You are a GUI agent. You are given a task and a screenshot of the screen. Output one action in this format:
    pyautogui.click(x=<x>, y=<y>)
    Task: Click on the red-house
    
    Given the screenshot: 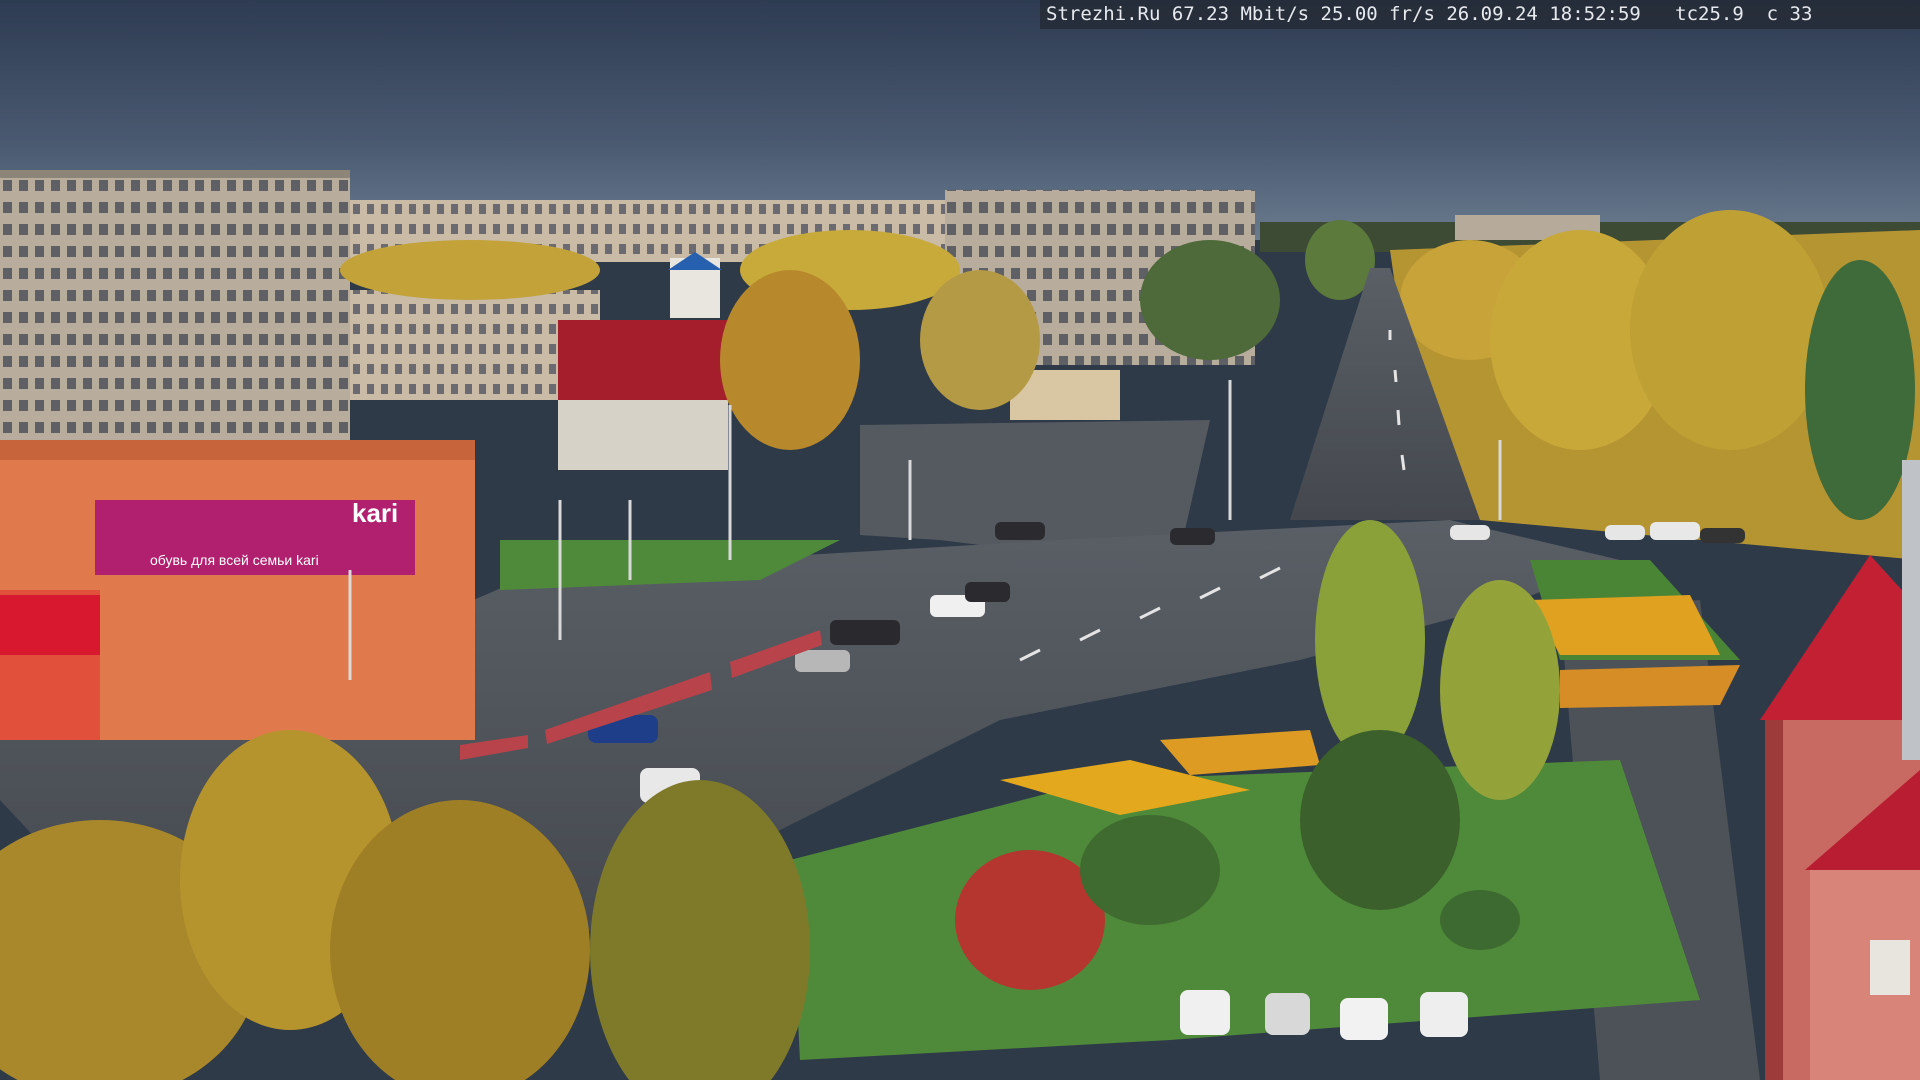 What is the action you would take?
    pyautogui.click(x=643, y=360)
    